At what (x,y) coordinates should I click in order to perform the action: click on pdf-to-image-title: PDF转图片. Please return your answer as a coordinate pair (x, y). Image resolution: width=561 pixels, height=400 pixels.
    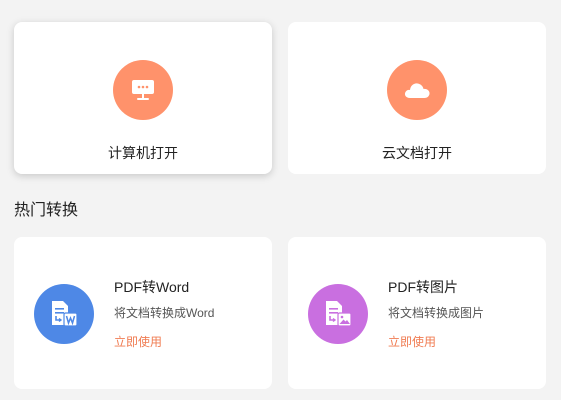
    Looking at the image, I should click on (423, 287).